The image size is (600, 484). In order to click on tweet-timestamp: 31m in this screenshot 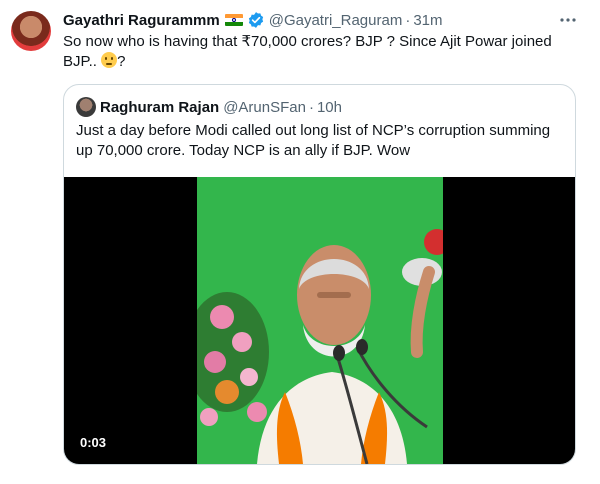, I will do `click(427, 20)`.